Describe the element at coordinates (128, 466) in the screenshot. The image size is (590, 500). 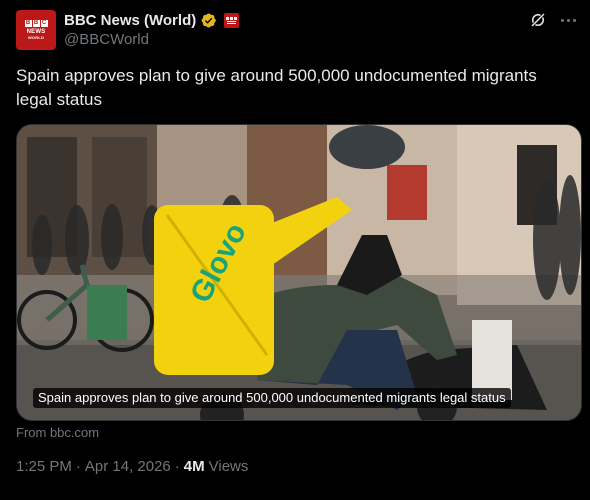
I see `tweet-date: Apr 14, 2026` at that location.